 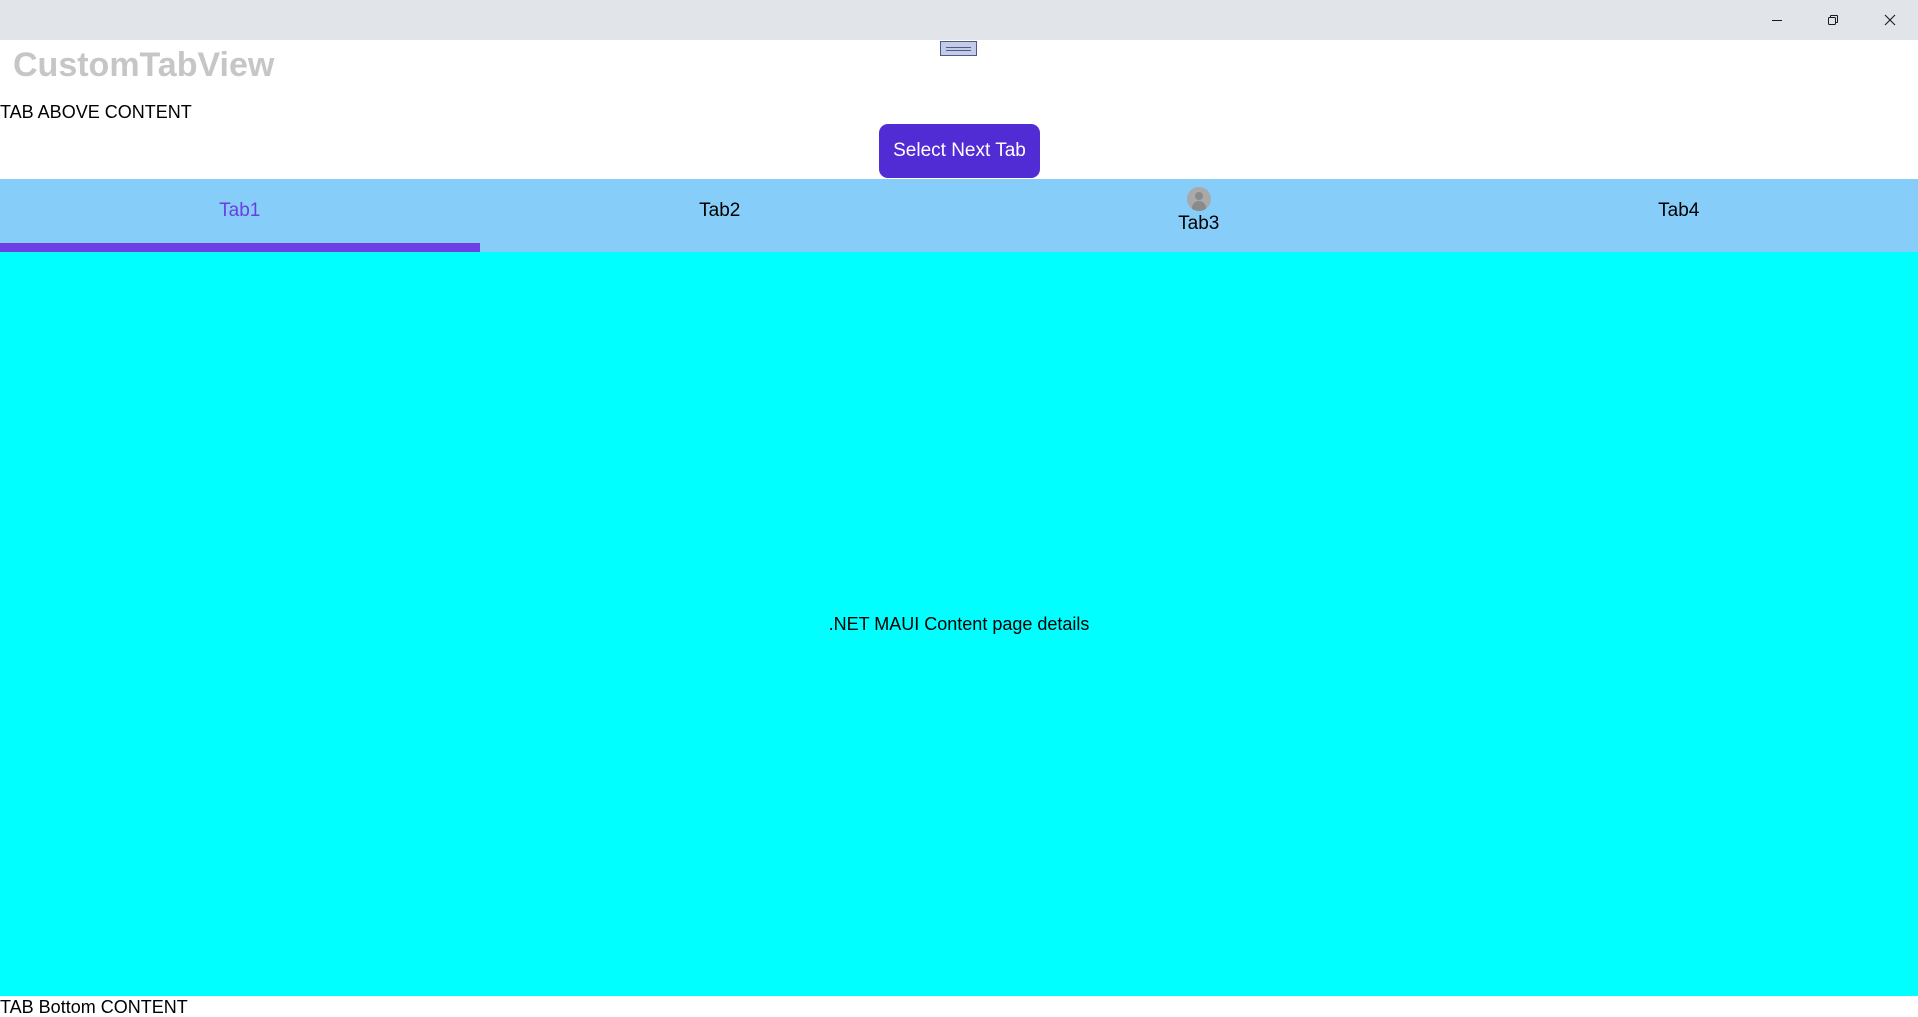 I want to click on close-icon, so click(x=1890, y=20).